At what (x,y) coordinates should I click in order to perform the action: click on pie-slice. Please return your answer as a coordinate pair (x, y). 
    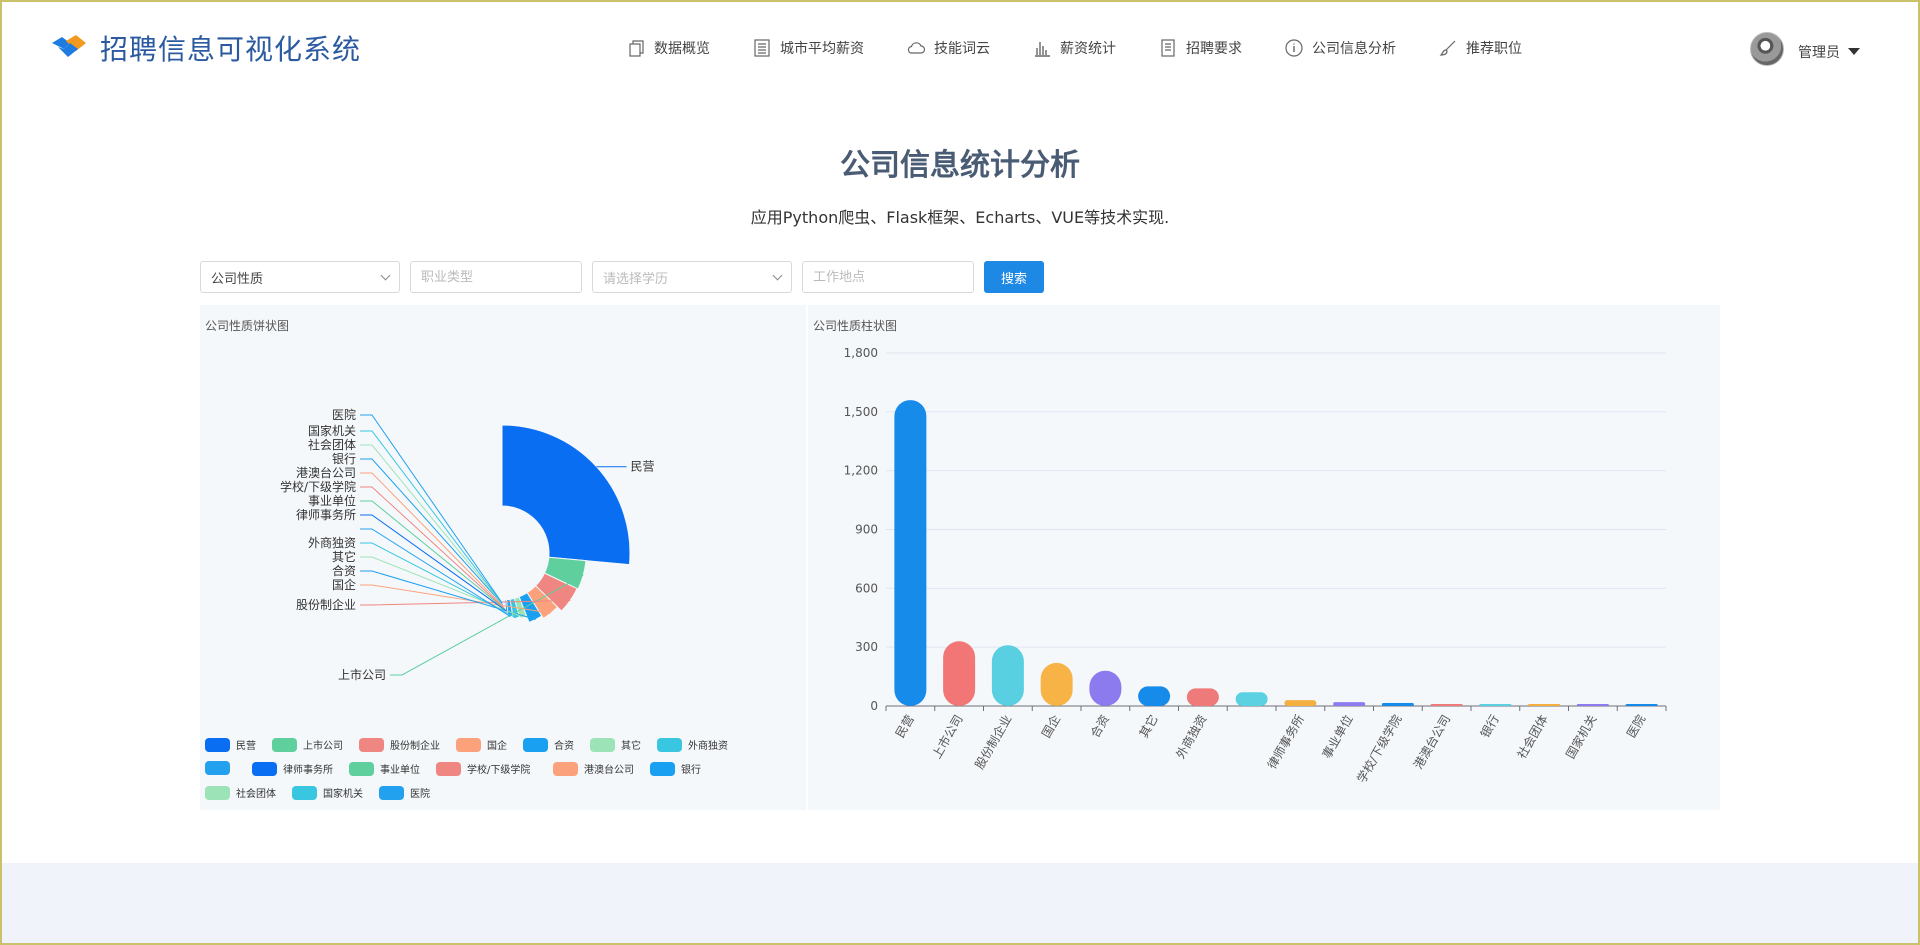
    Looking at the image, I should click on (566, 495).